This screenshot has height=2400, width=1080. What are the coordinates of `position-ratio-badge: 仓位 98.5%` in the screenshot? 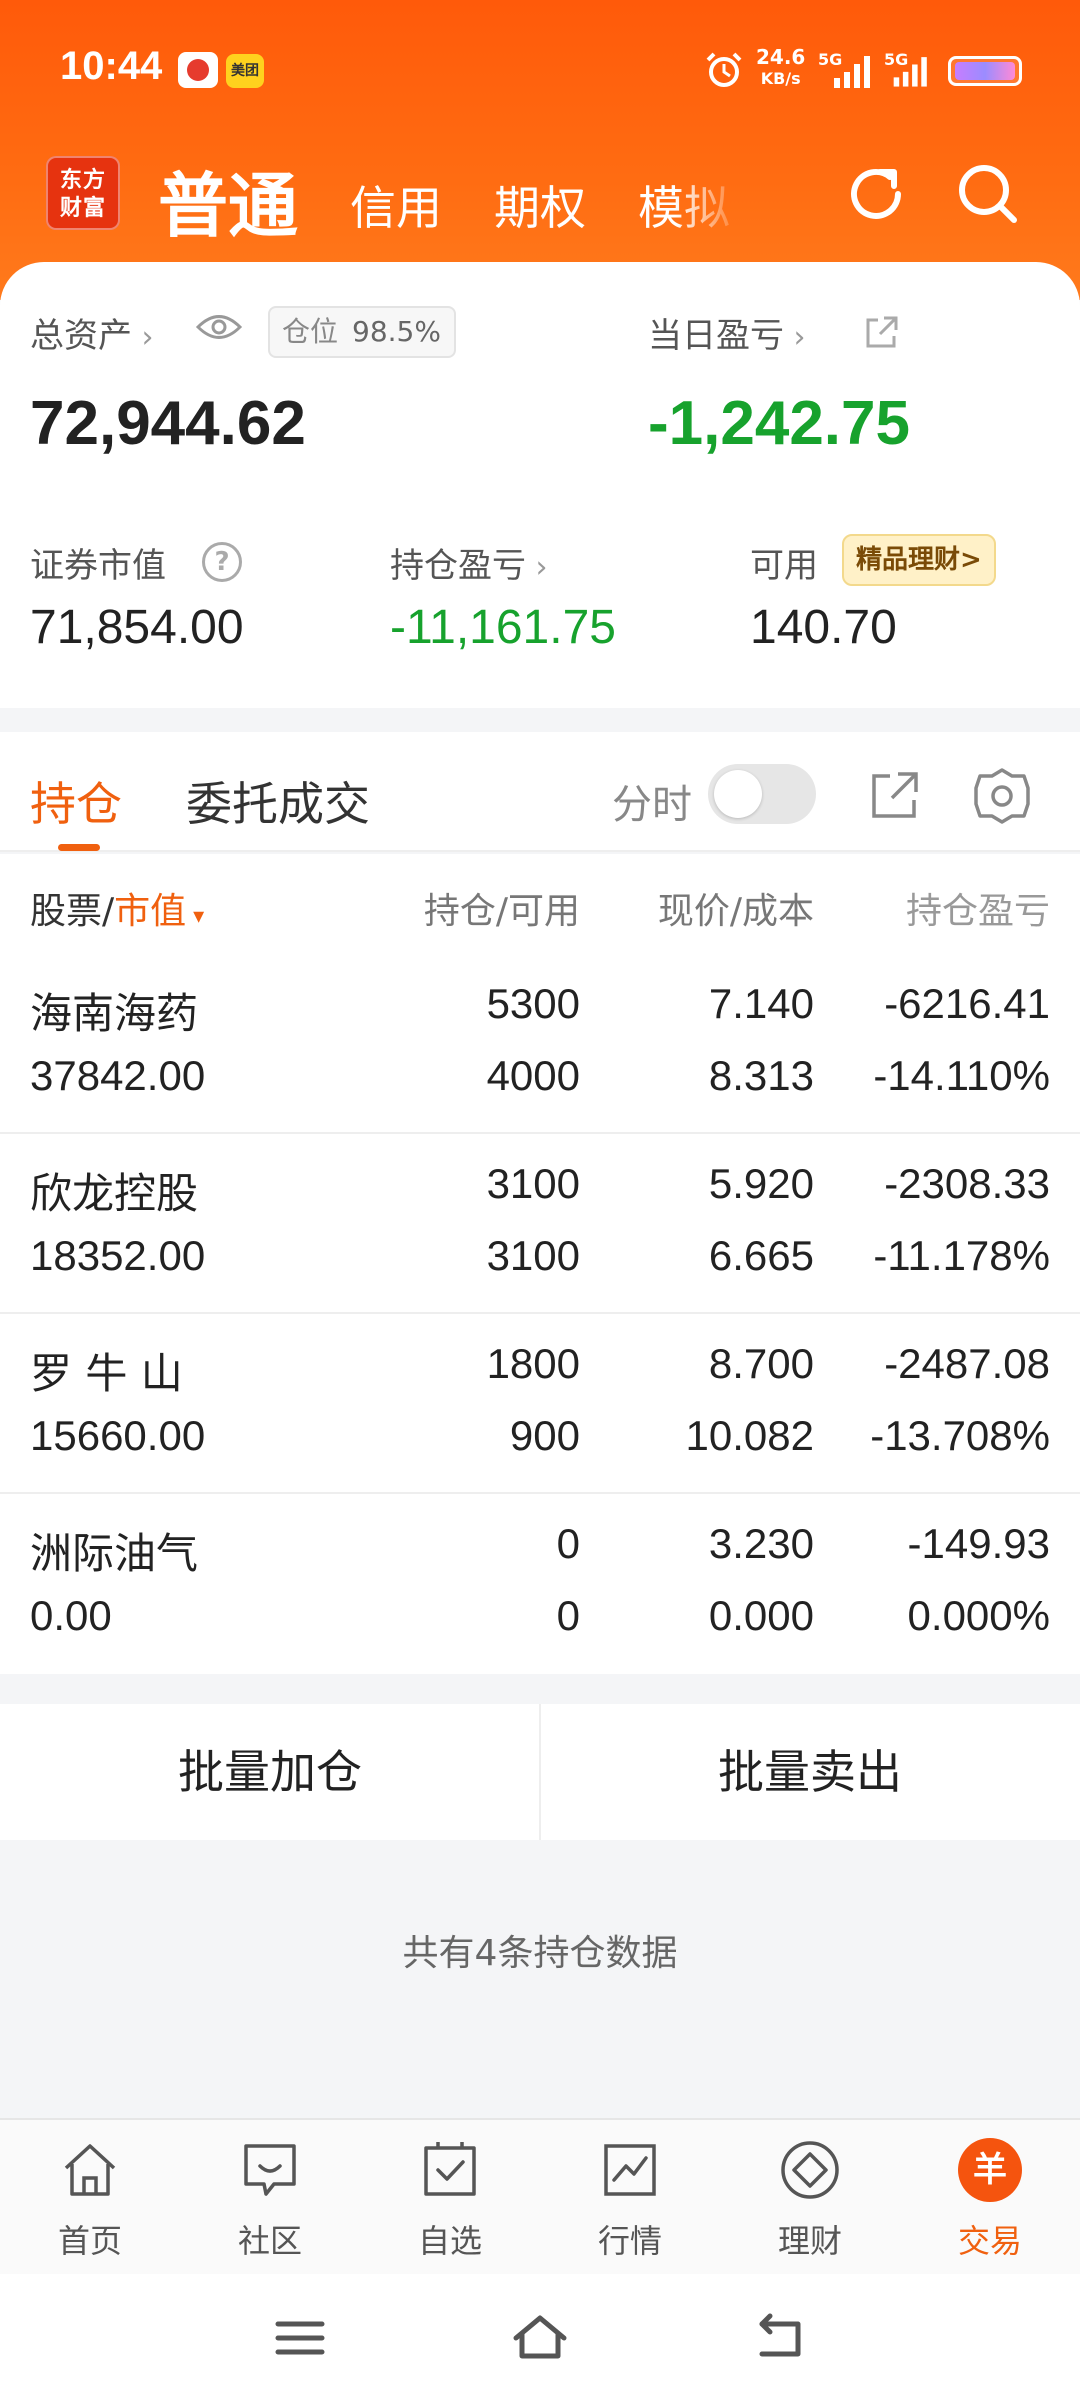 It's located at (362, 332).